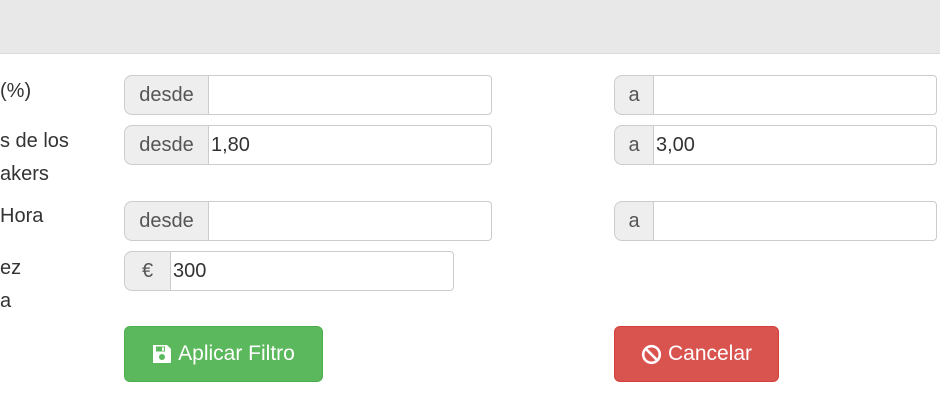  I want to click on row-1-from-group: desde, so click(308, 95).